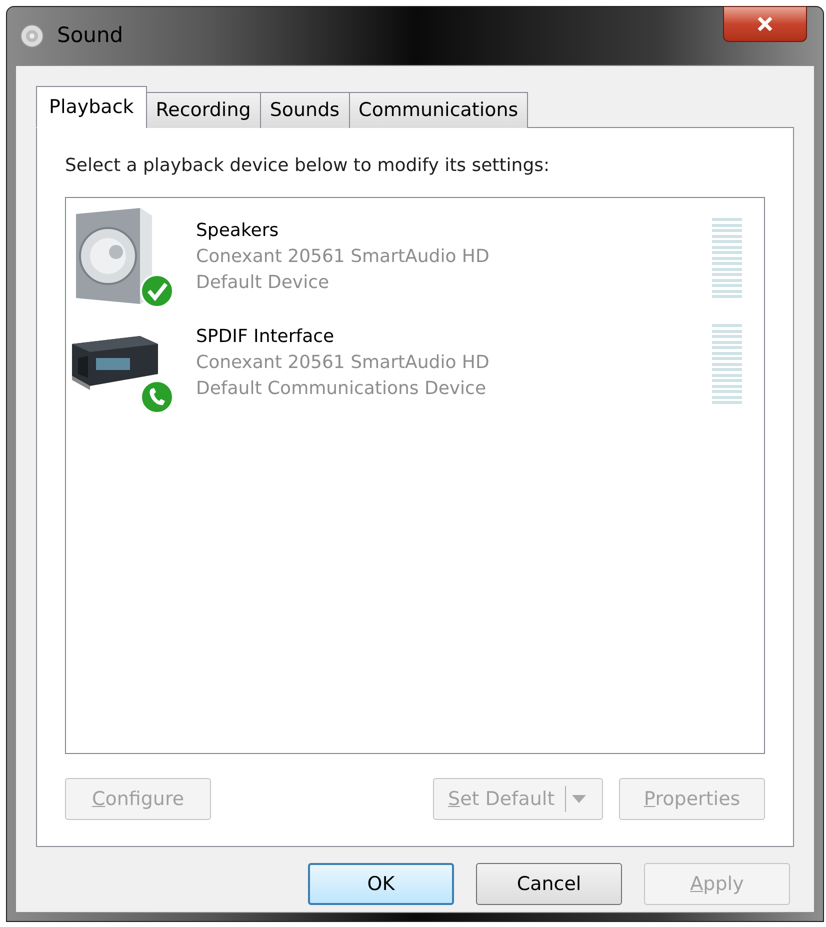  What do you see at coordinates (157, 397) in the screenshot?
I see `phone-icon` at bounding box center [157, 397].